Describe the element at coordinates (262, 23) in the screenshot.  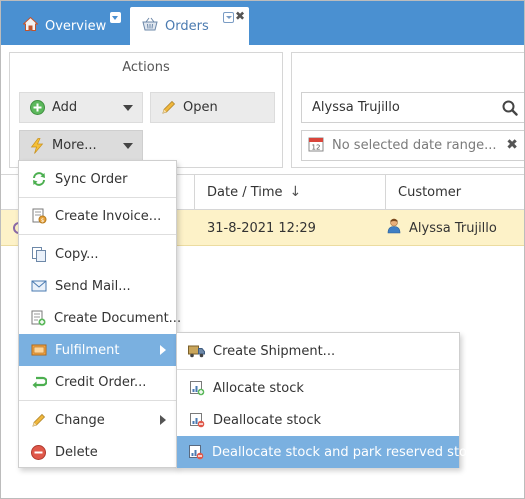
I see `tab-strip: Overview Orders ✖` at that location.